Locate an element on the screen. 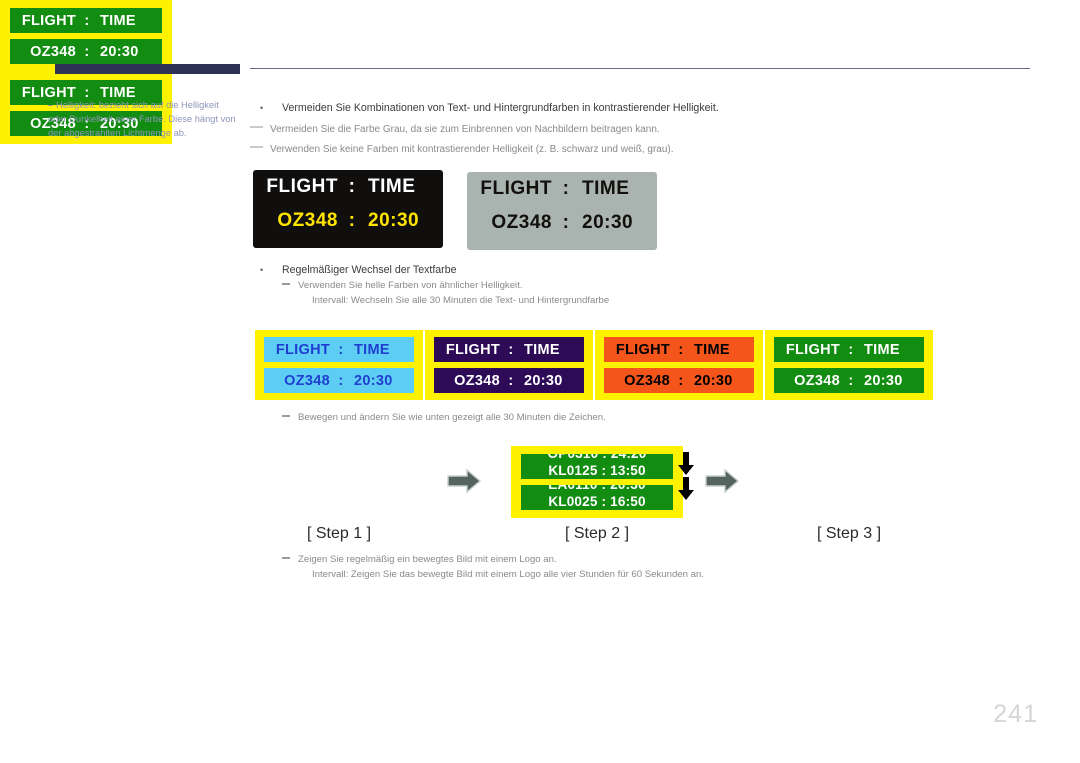 The image size is (1080, 763). display-example-green: FLIGHT : TIME OZ348 : 20:30 is located at coordinates (849, 365).